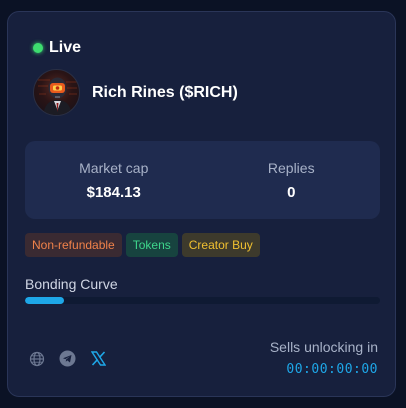  I want to click on bonding-curve-fill, so click(45, 300).